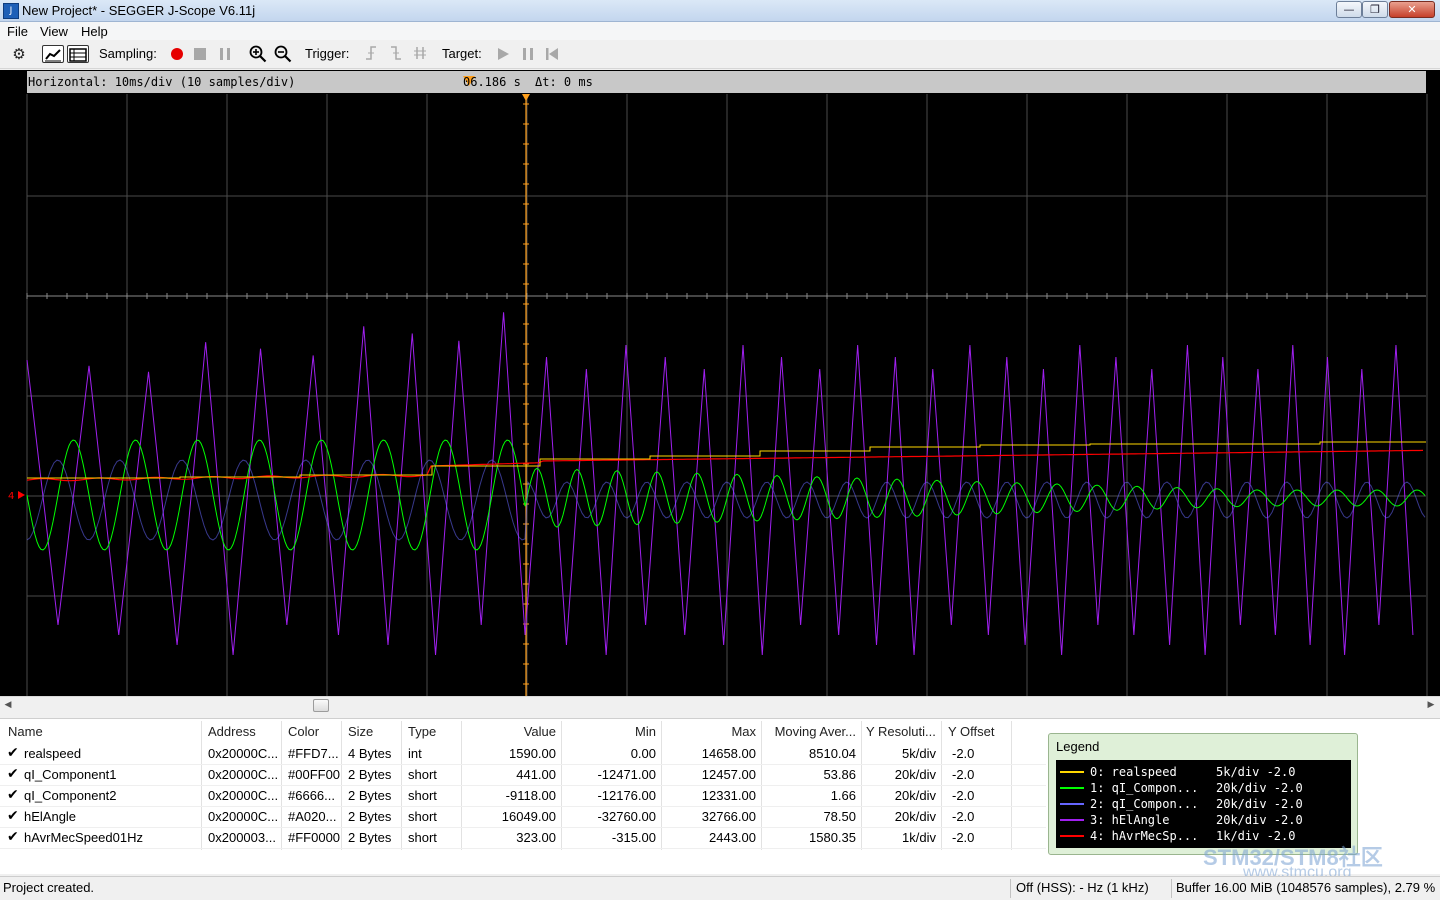  I want to click on status-hss: Off (HSS): - Hz (1 kHz), so click(1082, 887).